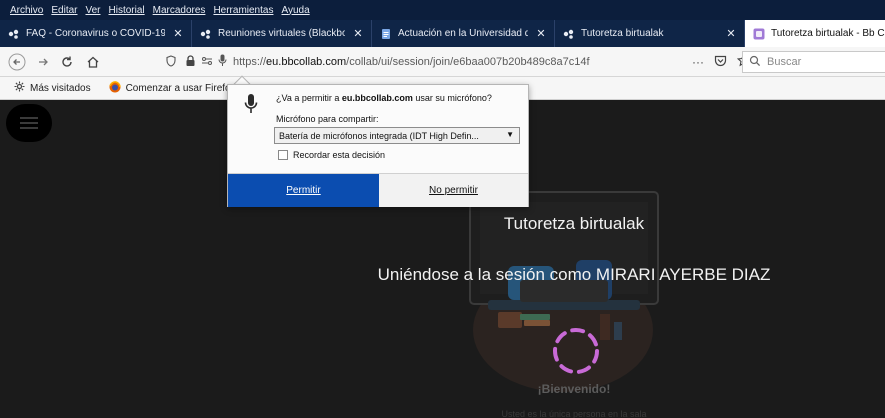 The height and width of the screenshot is (418, 885). I want to click on menu-ayuda: Ayuda, so click(295, 10).